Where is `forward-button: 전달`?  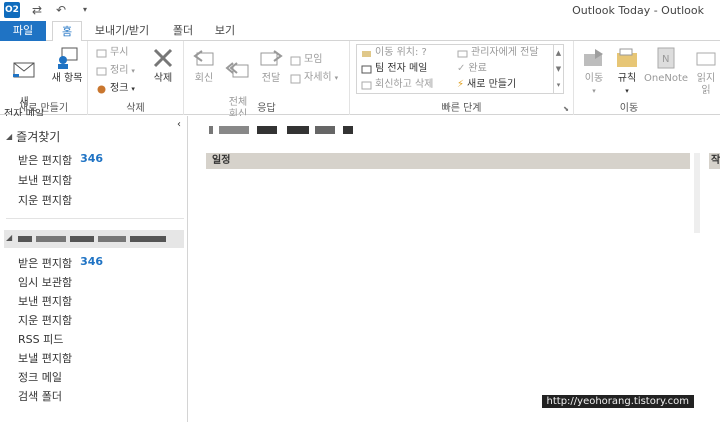 forward-button: 전달 is located at coordinates (271, 65).